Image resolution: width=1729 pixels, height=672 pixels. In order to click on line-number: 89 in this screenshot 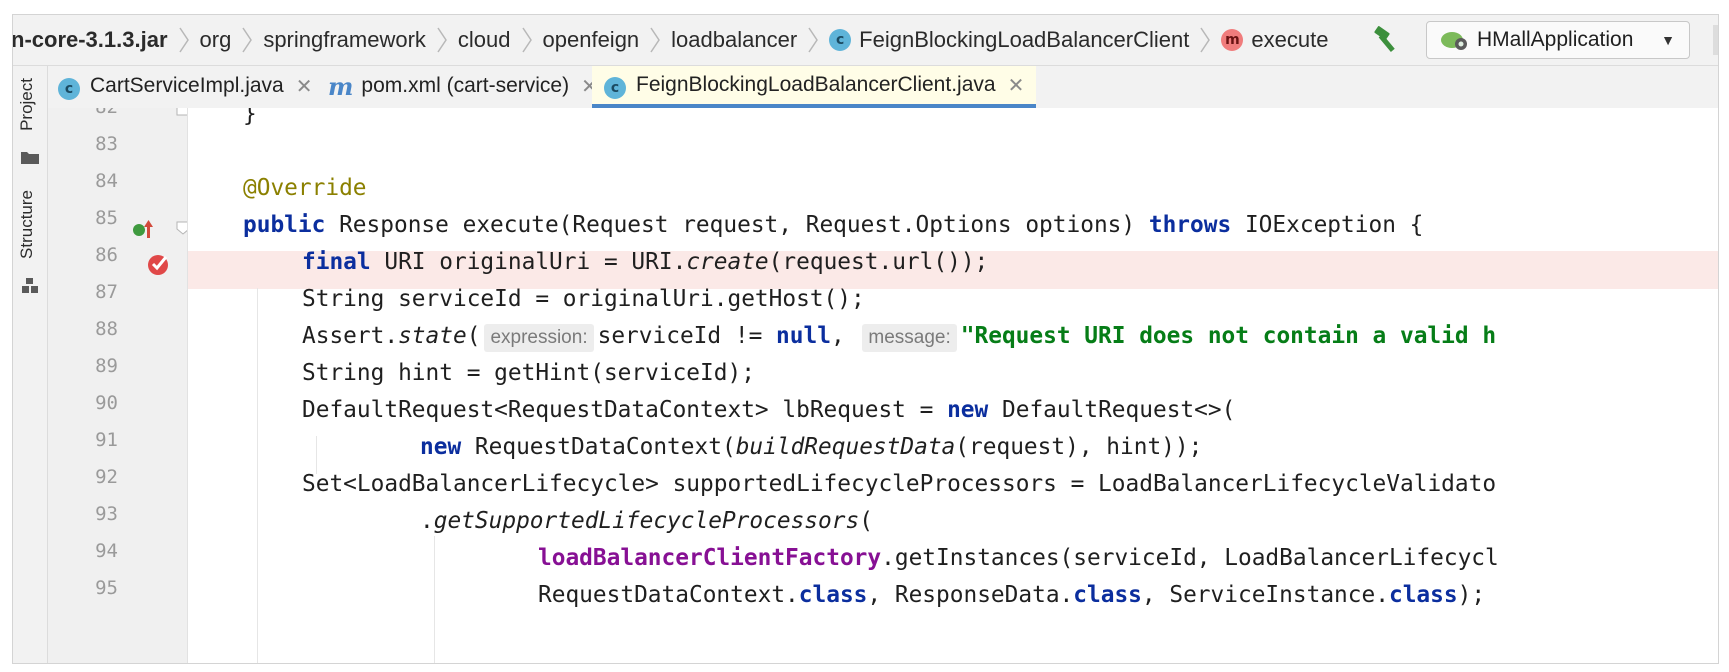, I will do `click(106, 366)`.